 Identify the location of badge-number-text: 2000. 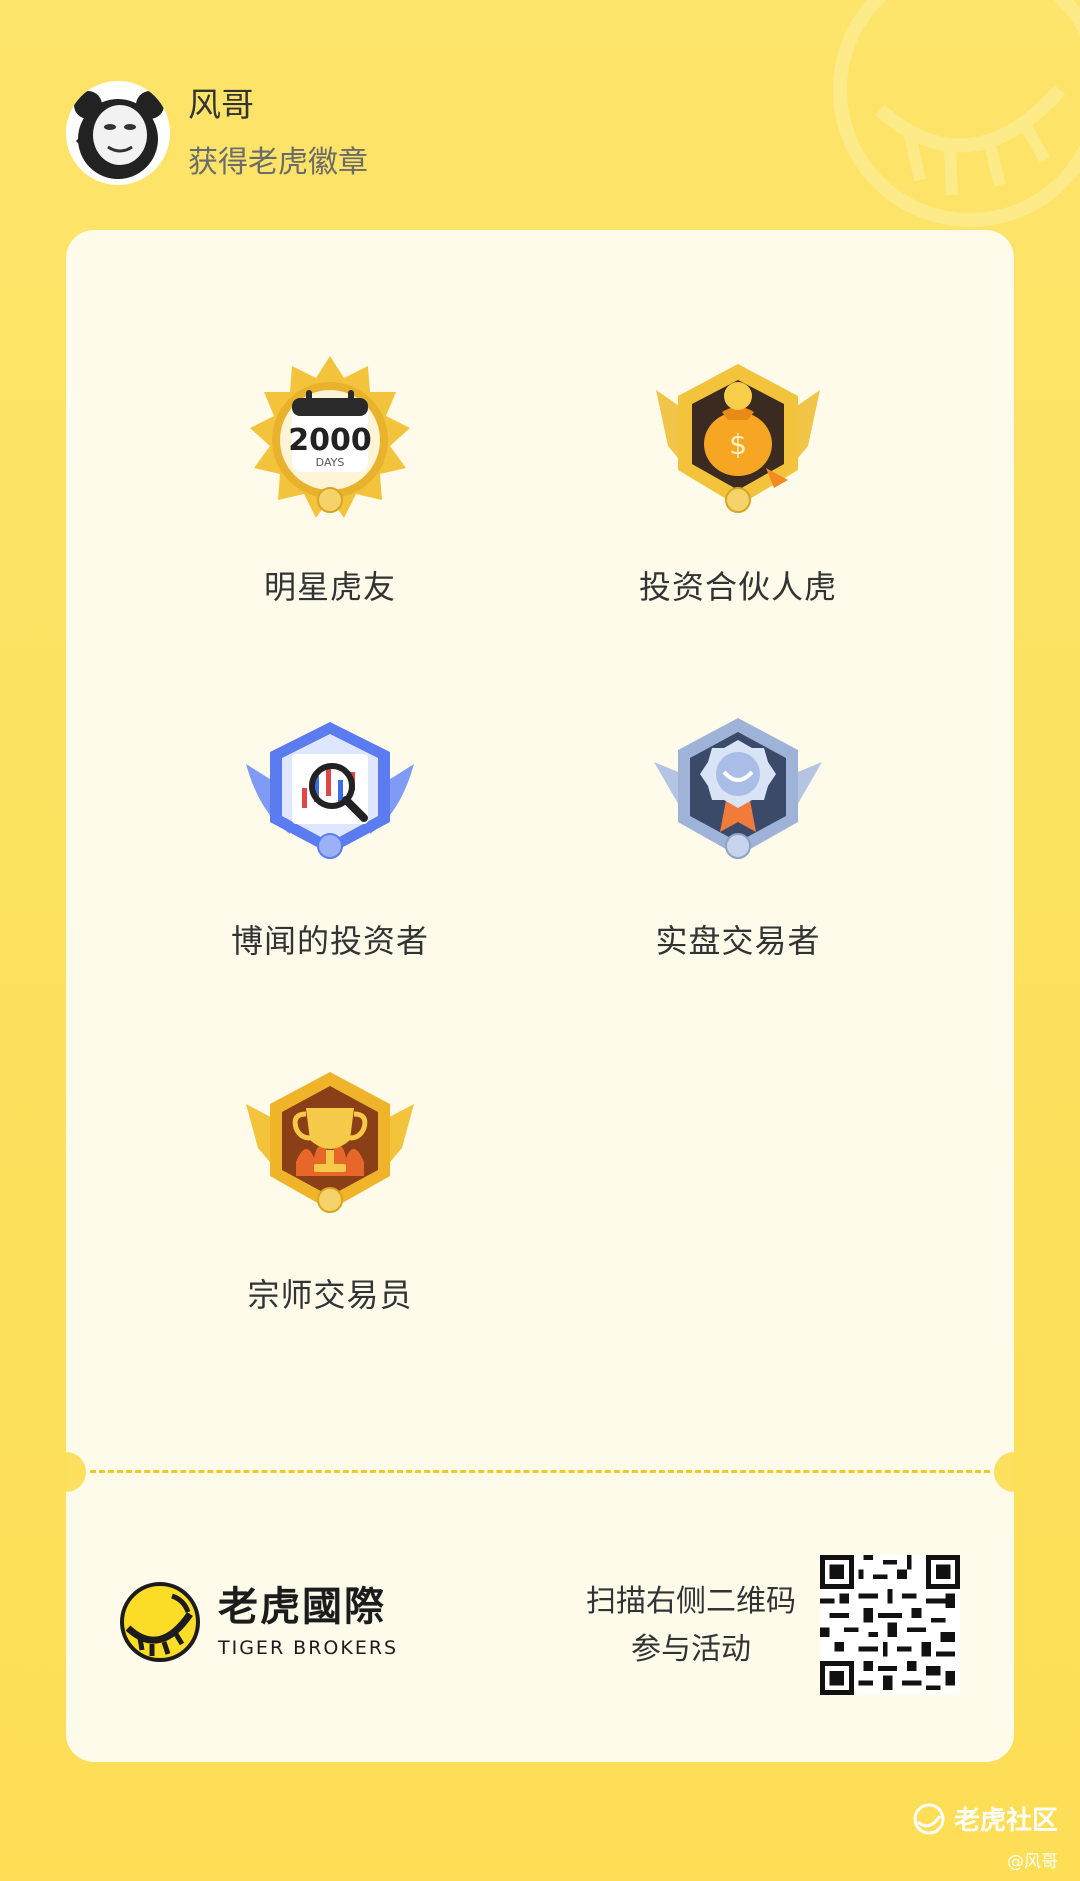
(330, 440).